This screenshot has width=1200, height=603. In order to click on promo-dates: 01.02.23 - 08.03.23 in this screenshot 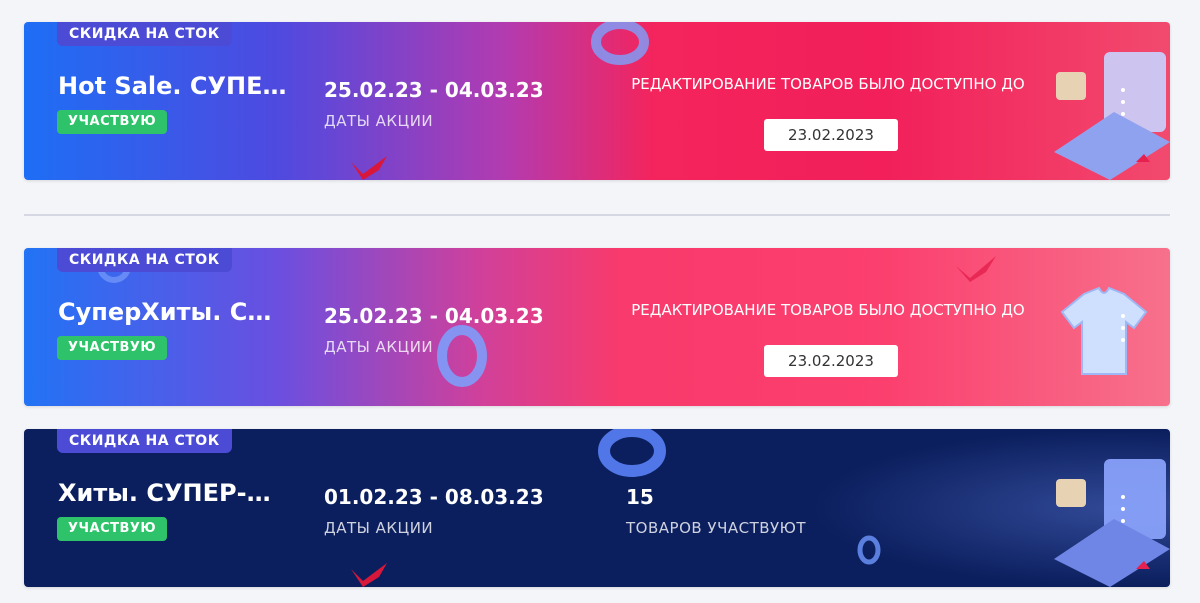, I will do `click(434, 497)`.